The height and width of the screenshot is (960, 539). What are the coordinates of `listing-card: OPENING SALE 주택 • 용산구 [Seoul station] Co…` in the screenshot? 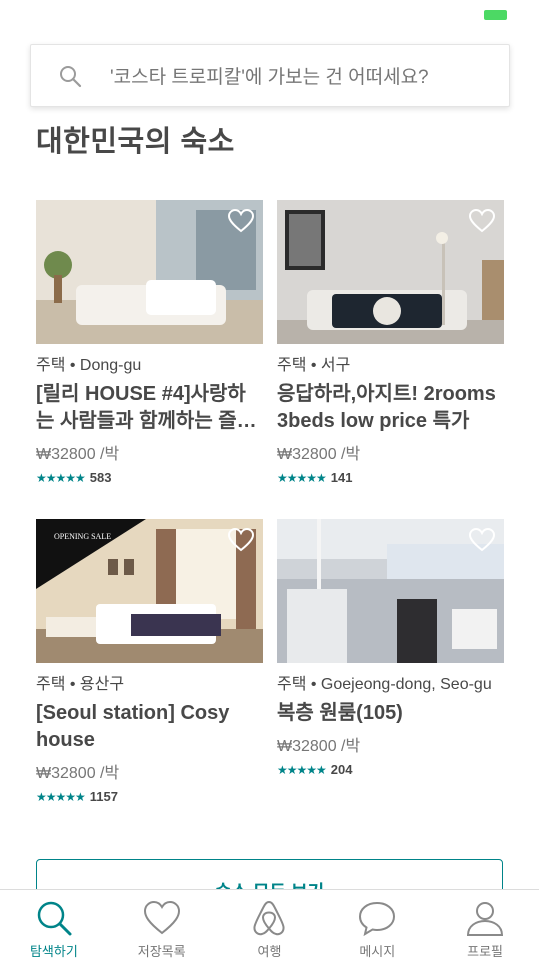 It's located at (149, 661).